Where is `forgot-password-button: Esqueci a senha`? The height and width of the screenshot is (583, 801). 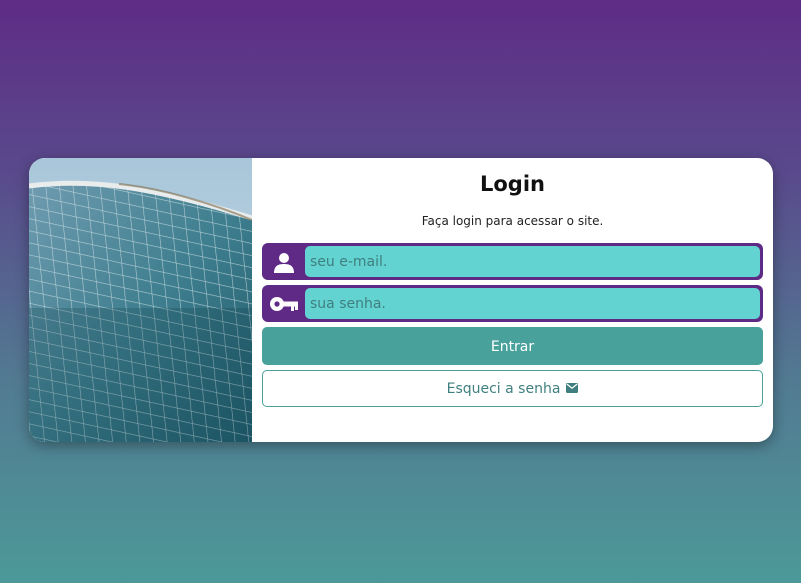 forgot-password-button: Esqueci a senha is located at coordinates (512, 388).